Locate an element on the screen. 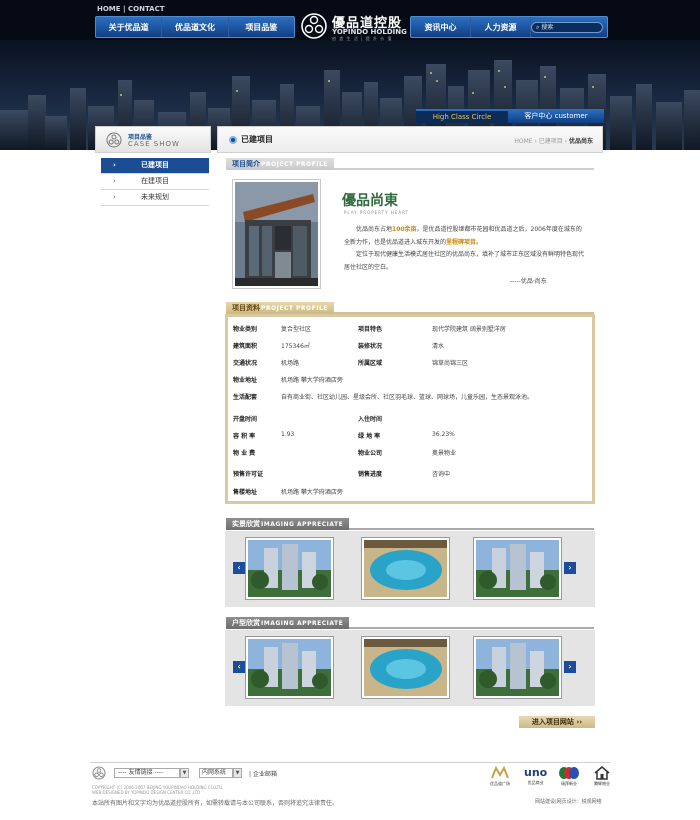 The width and height of the screenshot is (700, 820). breadcrumb-home: HOME is located at coordinates (523, 141).